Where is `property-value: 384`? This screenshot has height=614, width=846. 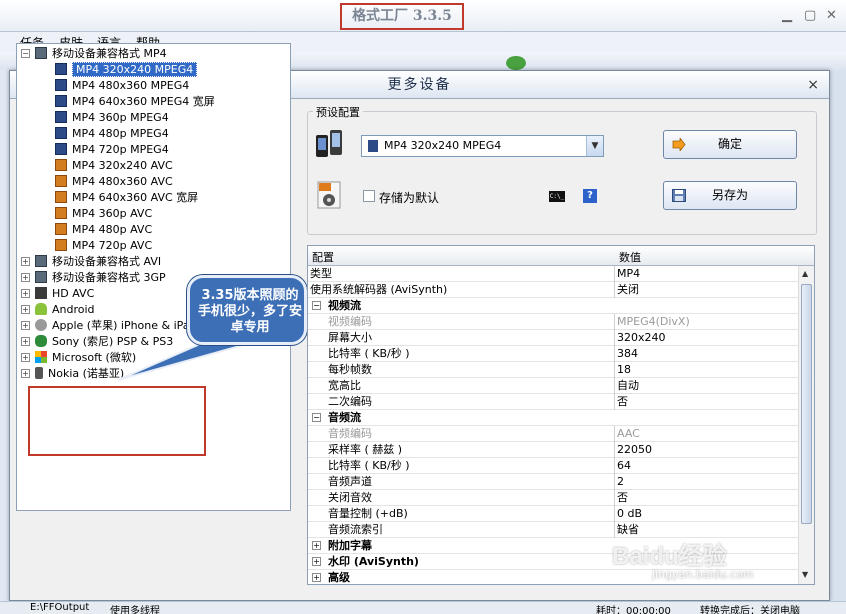 property-value: 384 is located at coordinates (627, 353).